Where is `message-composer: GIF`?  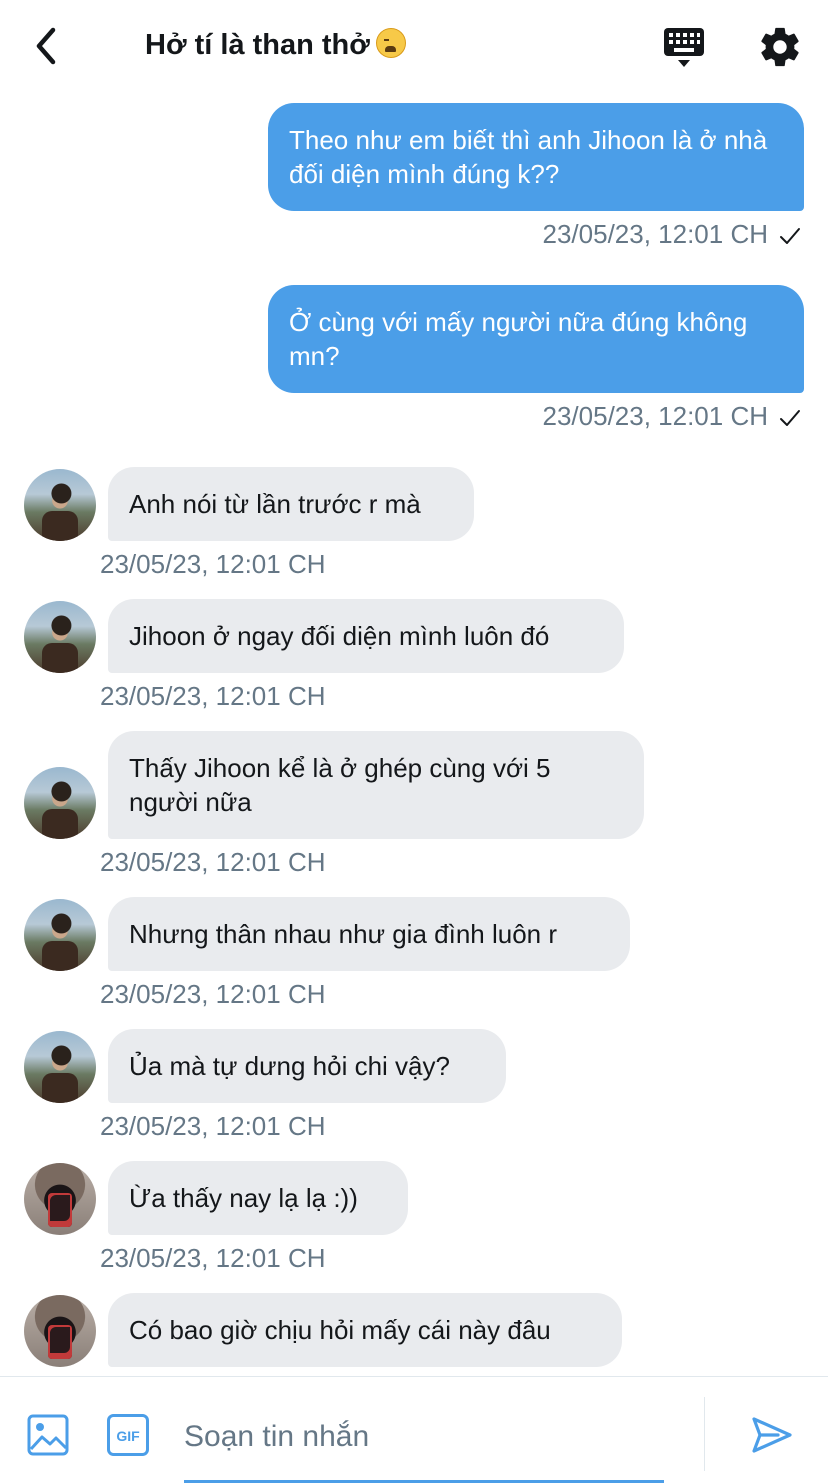 message-composer: GIF is located at coordinates (414, 1430).